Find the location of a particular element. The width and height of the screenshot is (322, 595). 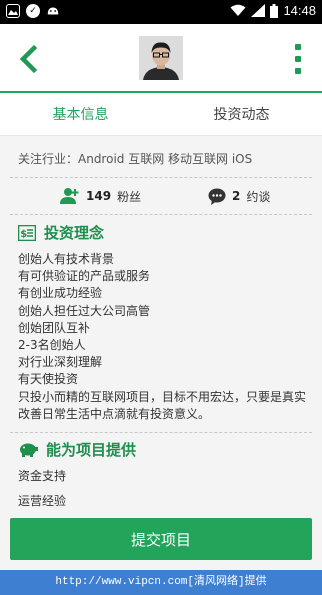

fans-count: 149 is located at coordinates (99, 196).